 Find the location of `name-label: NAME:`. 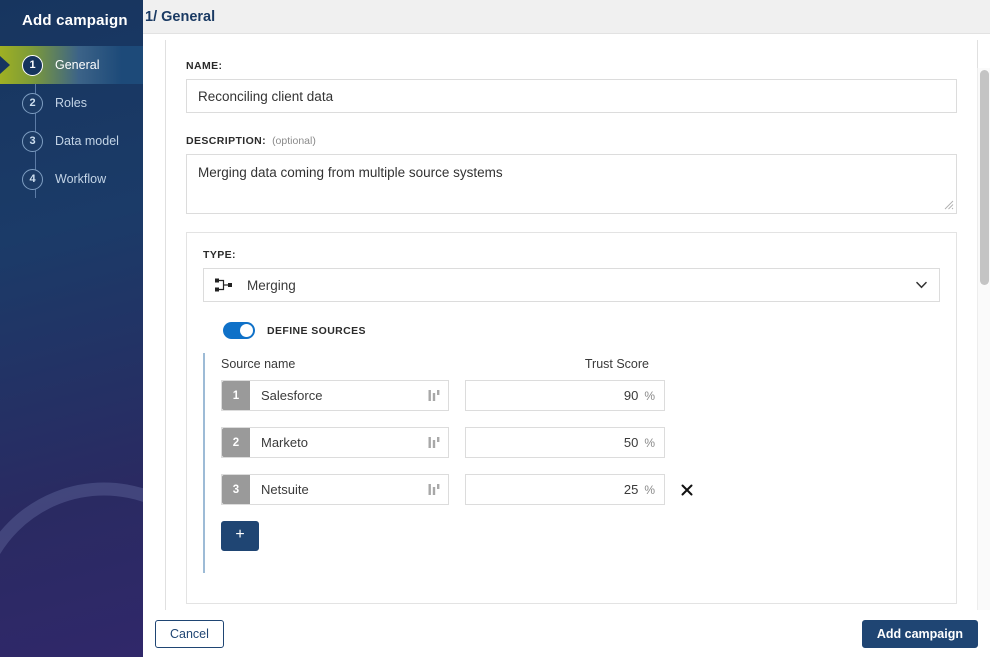

name-label: NAME: is located at coordinates (571, 66).